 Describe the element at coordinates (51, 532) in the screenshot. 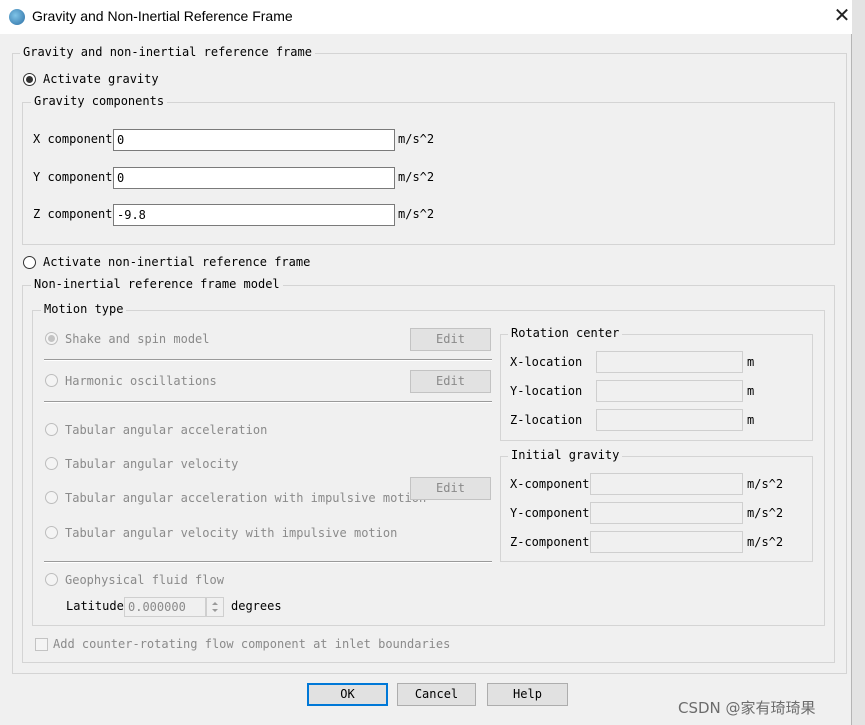

I see `tab-ang-vel-imp-radio` at that location.